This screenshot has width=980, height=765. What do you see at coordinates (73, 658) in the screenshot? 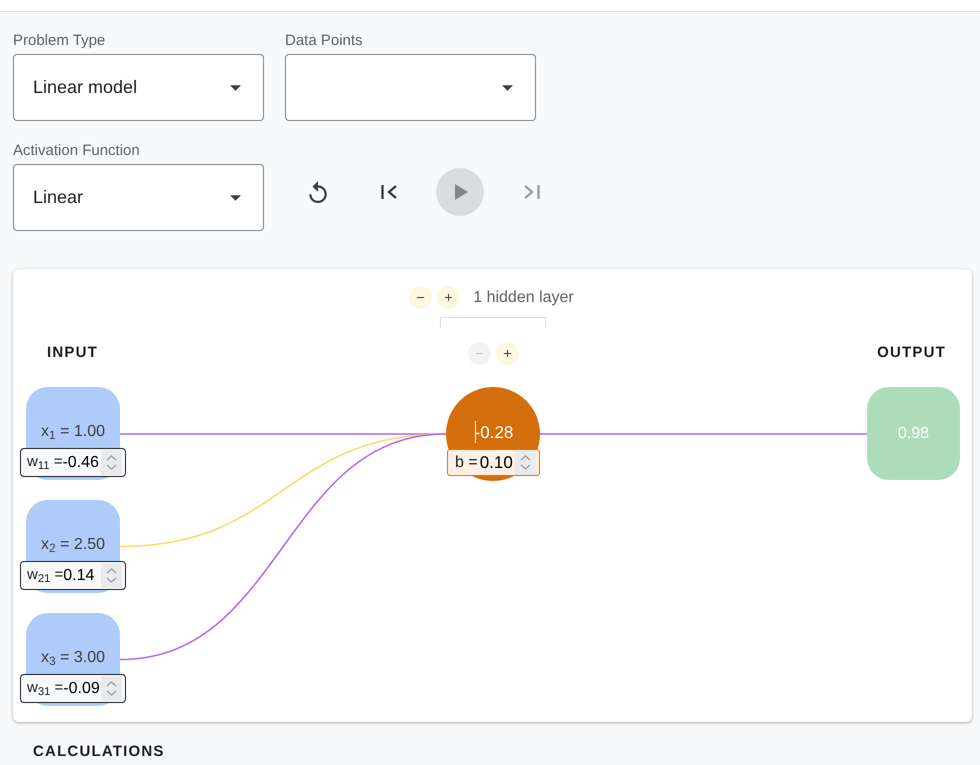
I see `input-node-text: x$_{3}$ = 3.00` at bounding box center [73, 658].